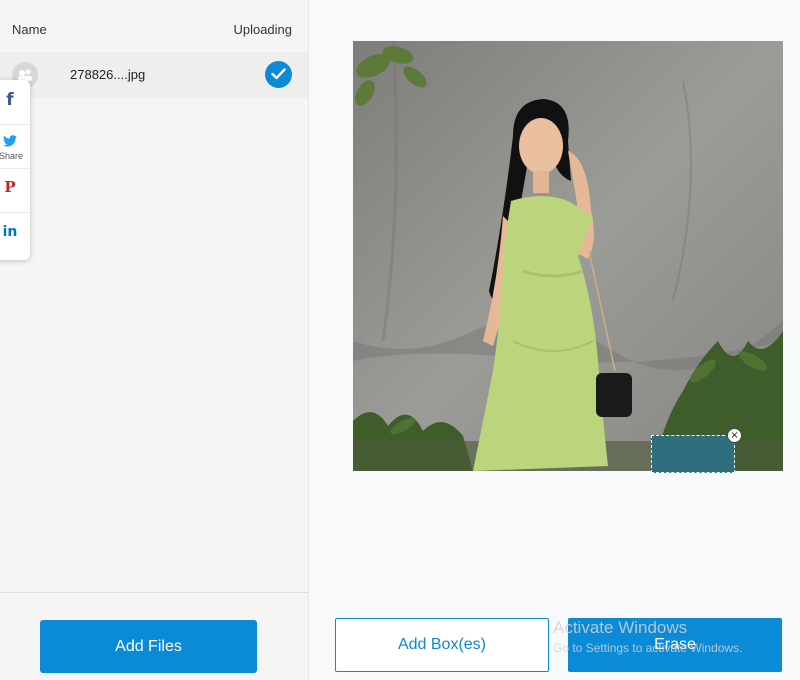 The image size is (800, 680). Describe the element at coordinates (148, 646) in the screenshot. I see `add-files-button: Add Files` at that location.